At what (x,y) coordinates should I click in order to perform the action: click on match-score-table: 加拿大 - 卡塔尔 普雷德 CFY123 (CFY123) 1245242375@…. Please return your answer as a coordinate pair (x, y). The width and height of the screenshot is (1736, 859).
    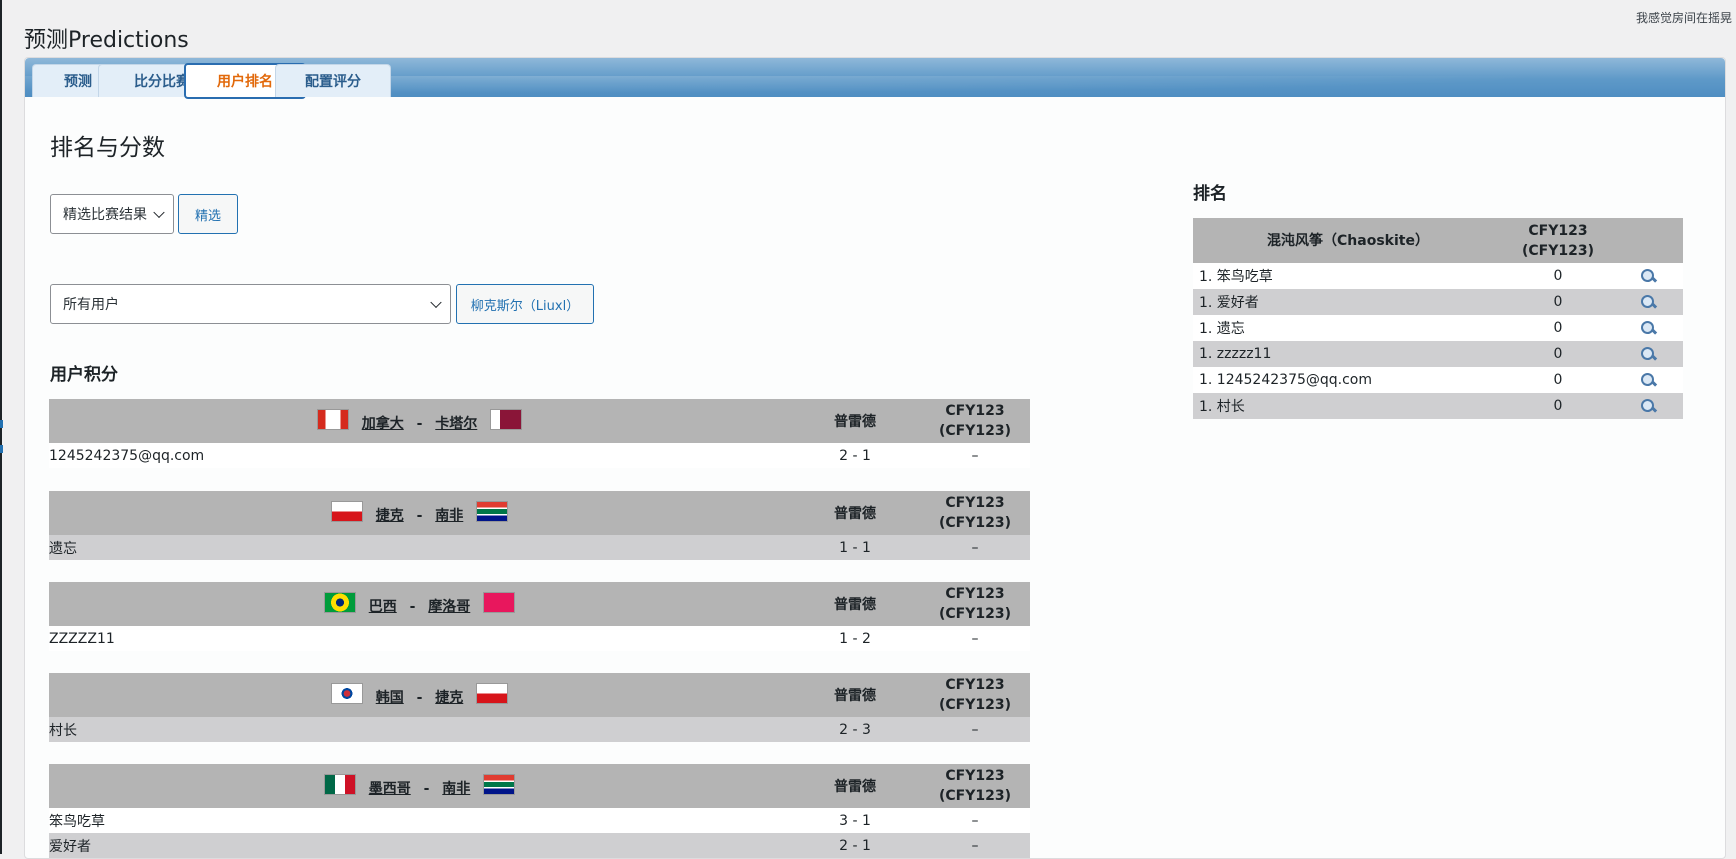
    Looking at the image, I should click on (539, 433).